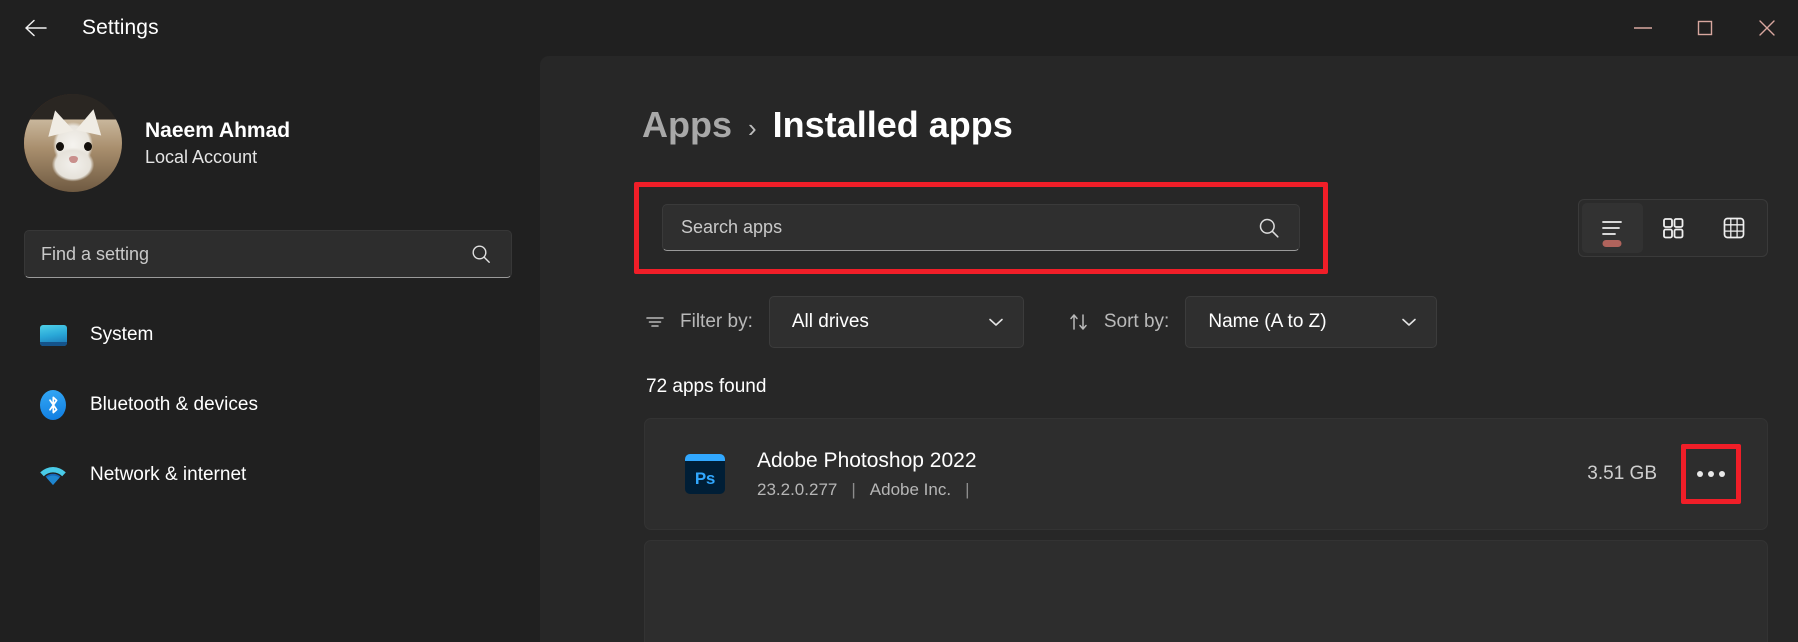  Describe the element at coordinates (201, 157) in the screenshot. I see `account-type: Local Account` at that location.